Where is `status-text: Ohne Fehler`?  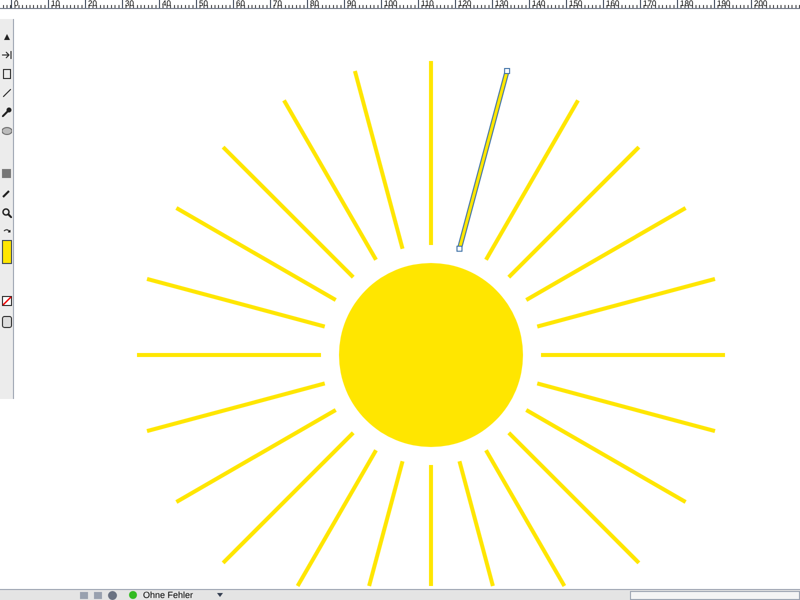 status-text: Ohne Fehler is located at coordinates (168, 595).